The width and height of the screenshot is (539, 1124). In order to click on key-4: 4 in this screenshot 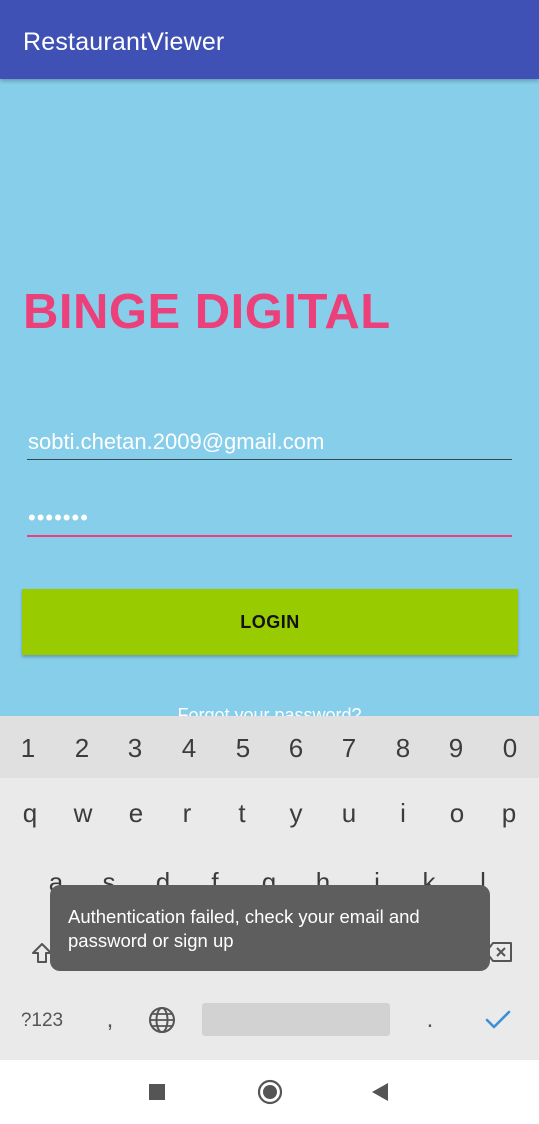, I will do `click(189, 748)`.